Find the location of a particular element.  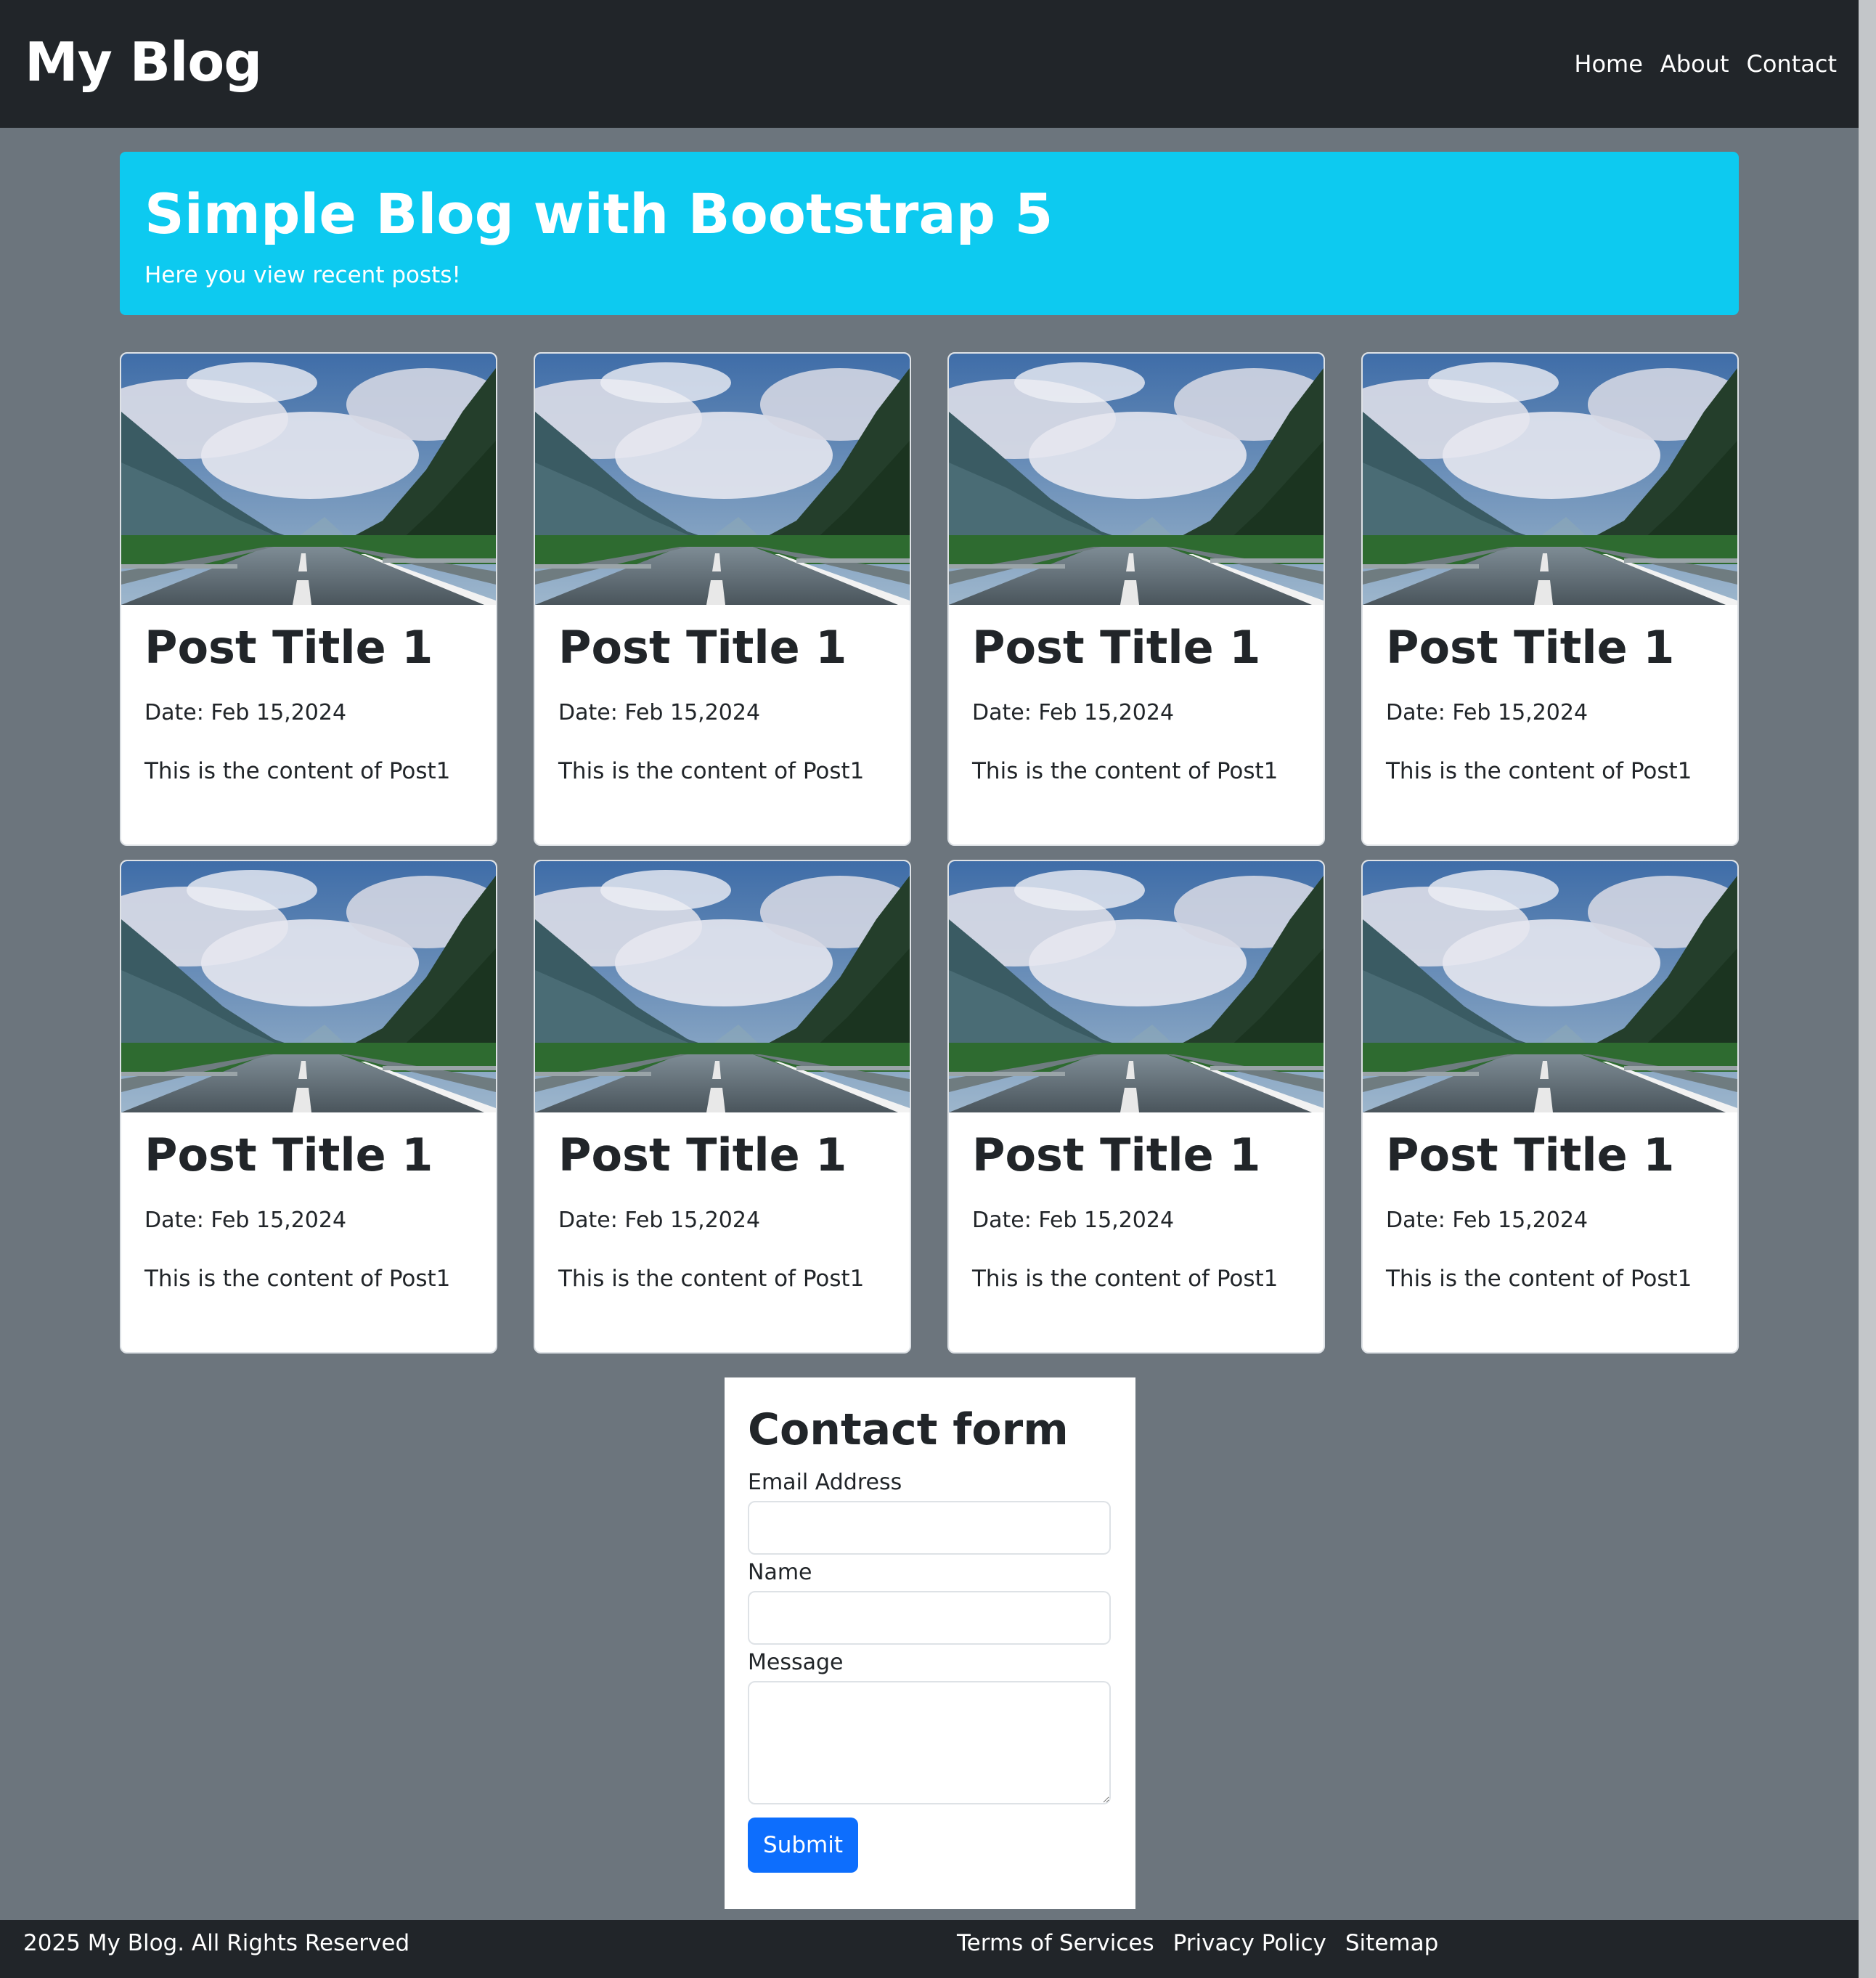

hero-subtitle: Here you view recent posts! is located at coordinates (302, 275).